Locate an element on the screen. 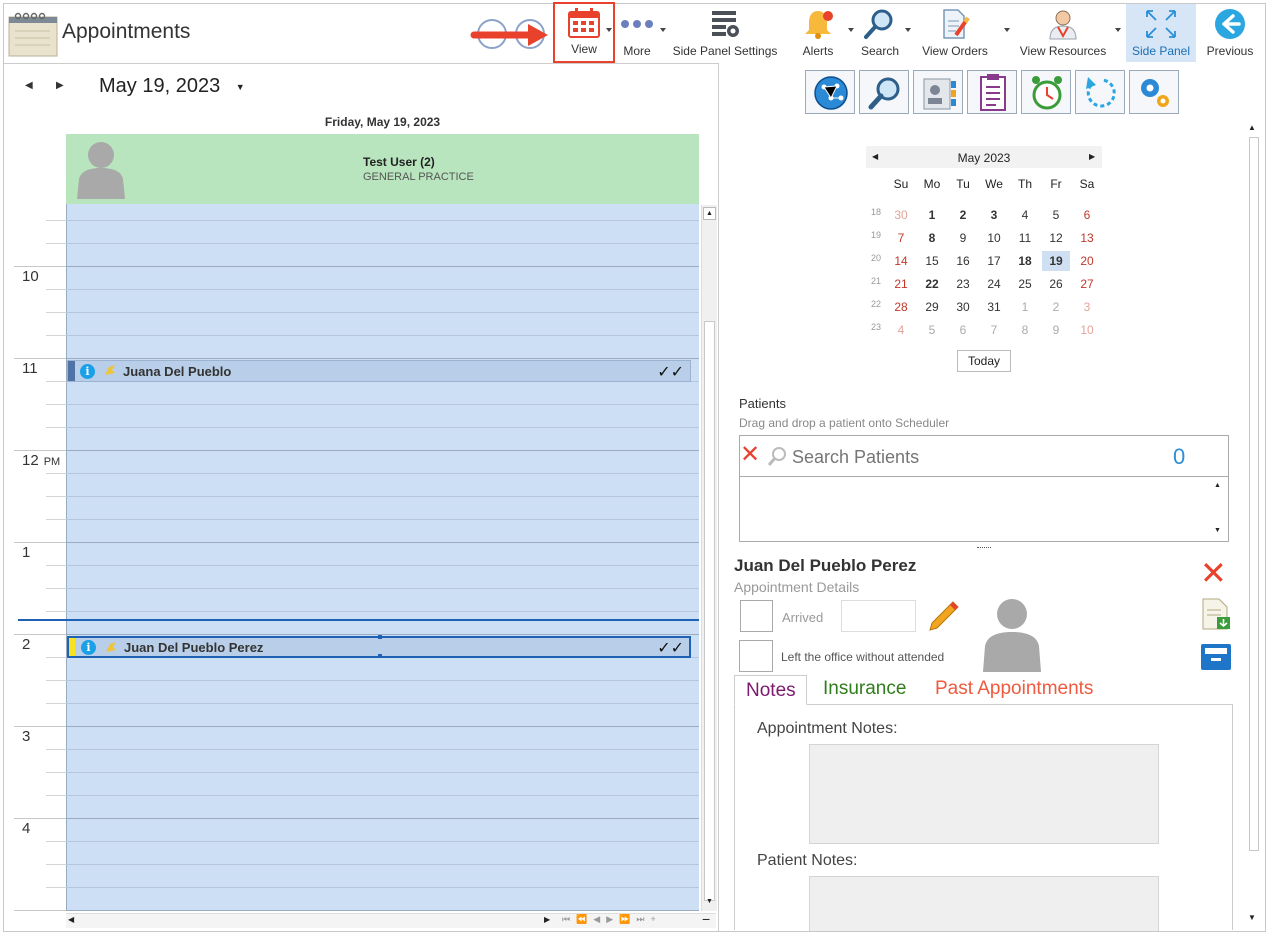 Image resolution: width=1269 pixels, height=935 pixels. calendar-day: 29 is located at coordinates (932, 307).